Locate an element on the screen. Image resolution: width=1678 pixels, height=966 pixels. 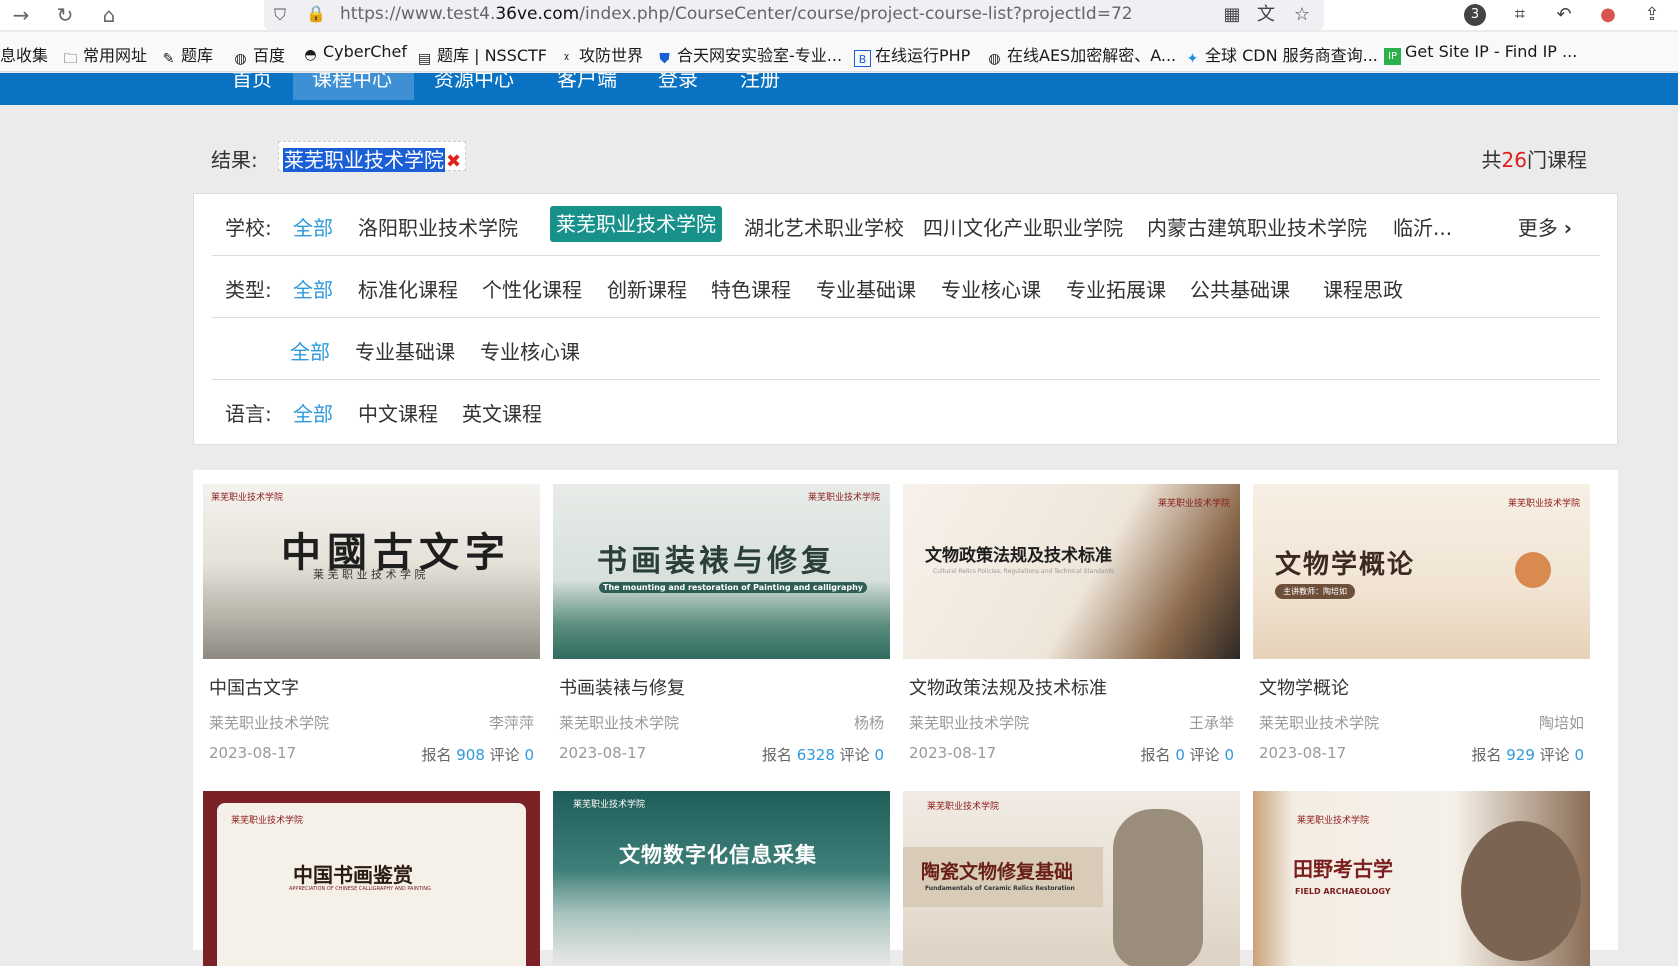
type-option: 公共基础课 is located at coordinates (1240, 288).